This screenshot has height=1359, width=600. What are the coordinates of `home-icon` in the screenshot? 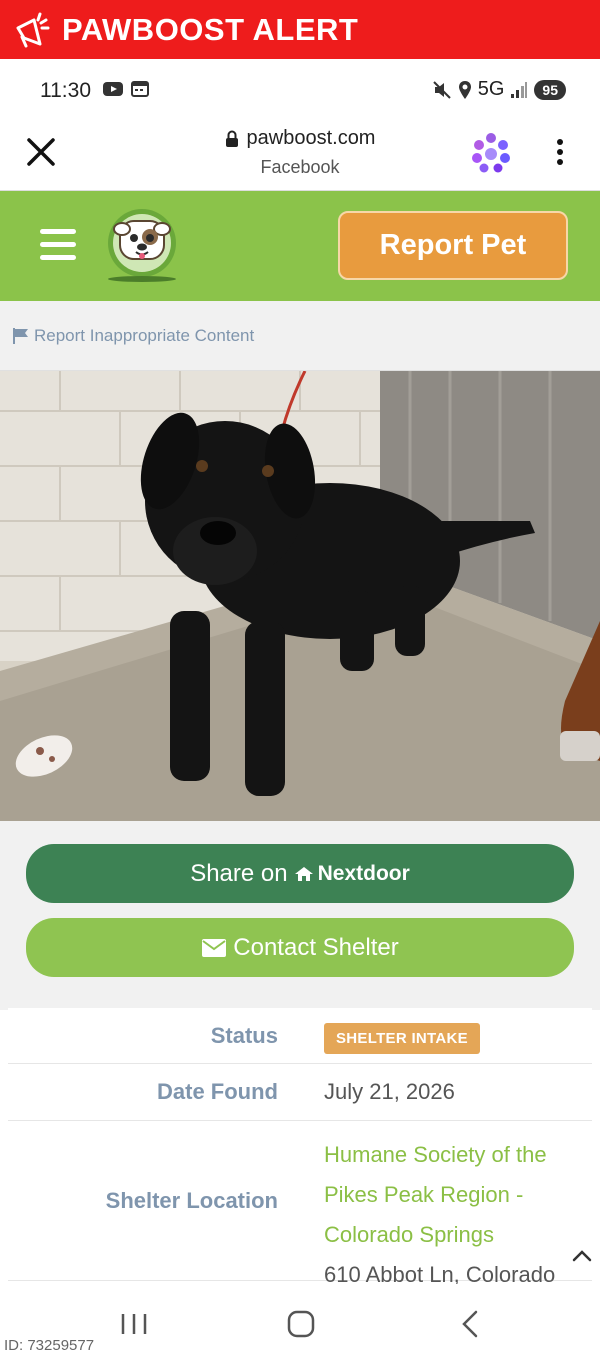 It's located at (301, 1324).